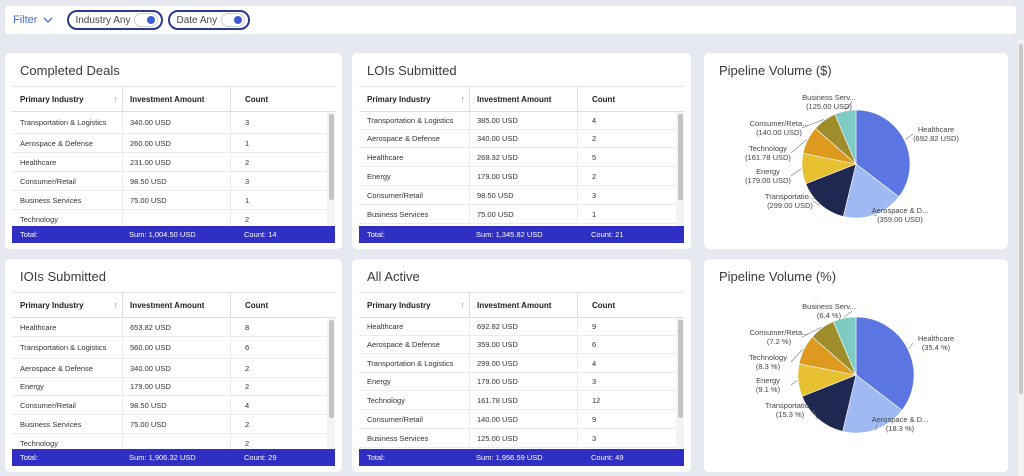 Image resolution: width=1024 pixels, height=476 pixels. I want to click on slice-value-label: (359.00 USD), so click(900, 219).